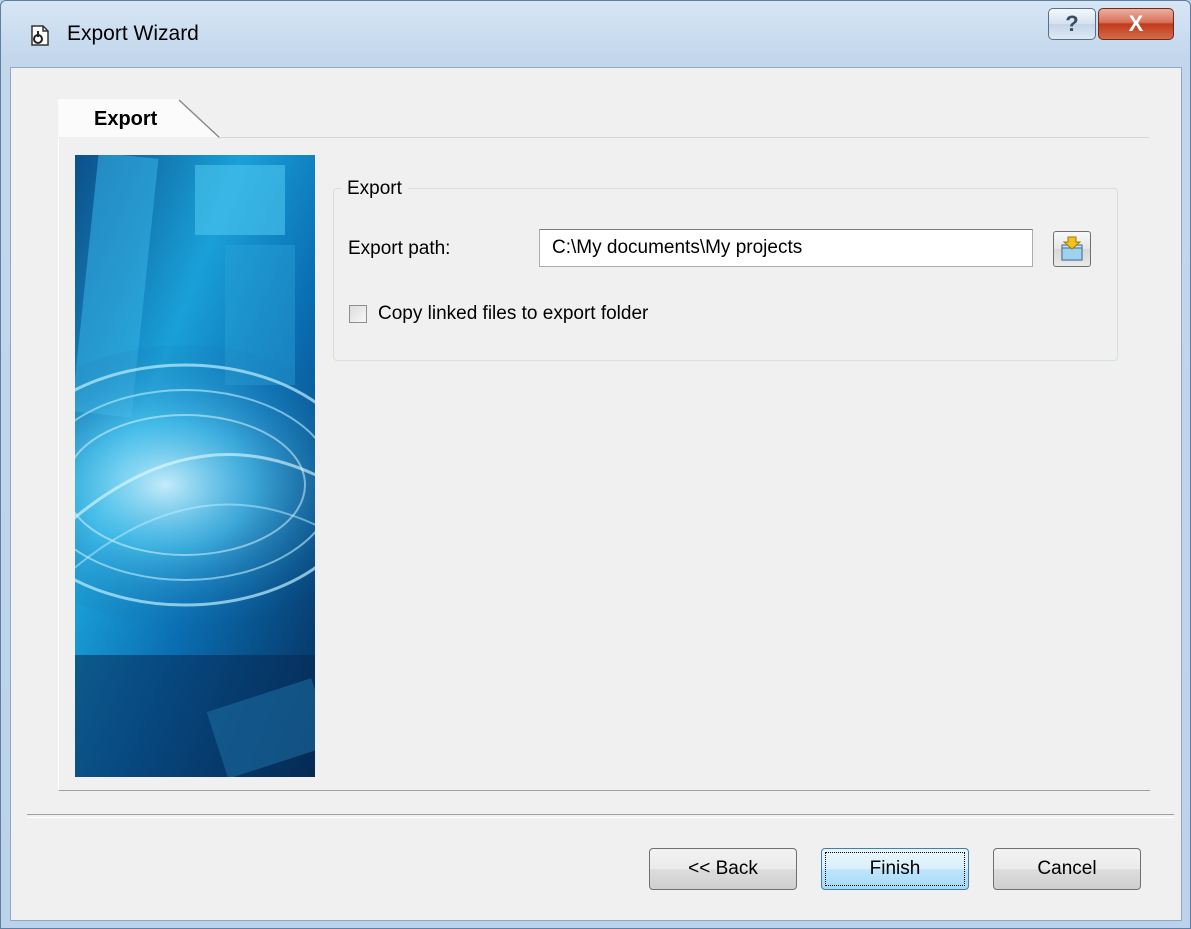  I want to click on export-path-input, so click(786, 248).